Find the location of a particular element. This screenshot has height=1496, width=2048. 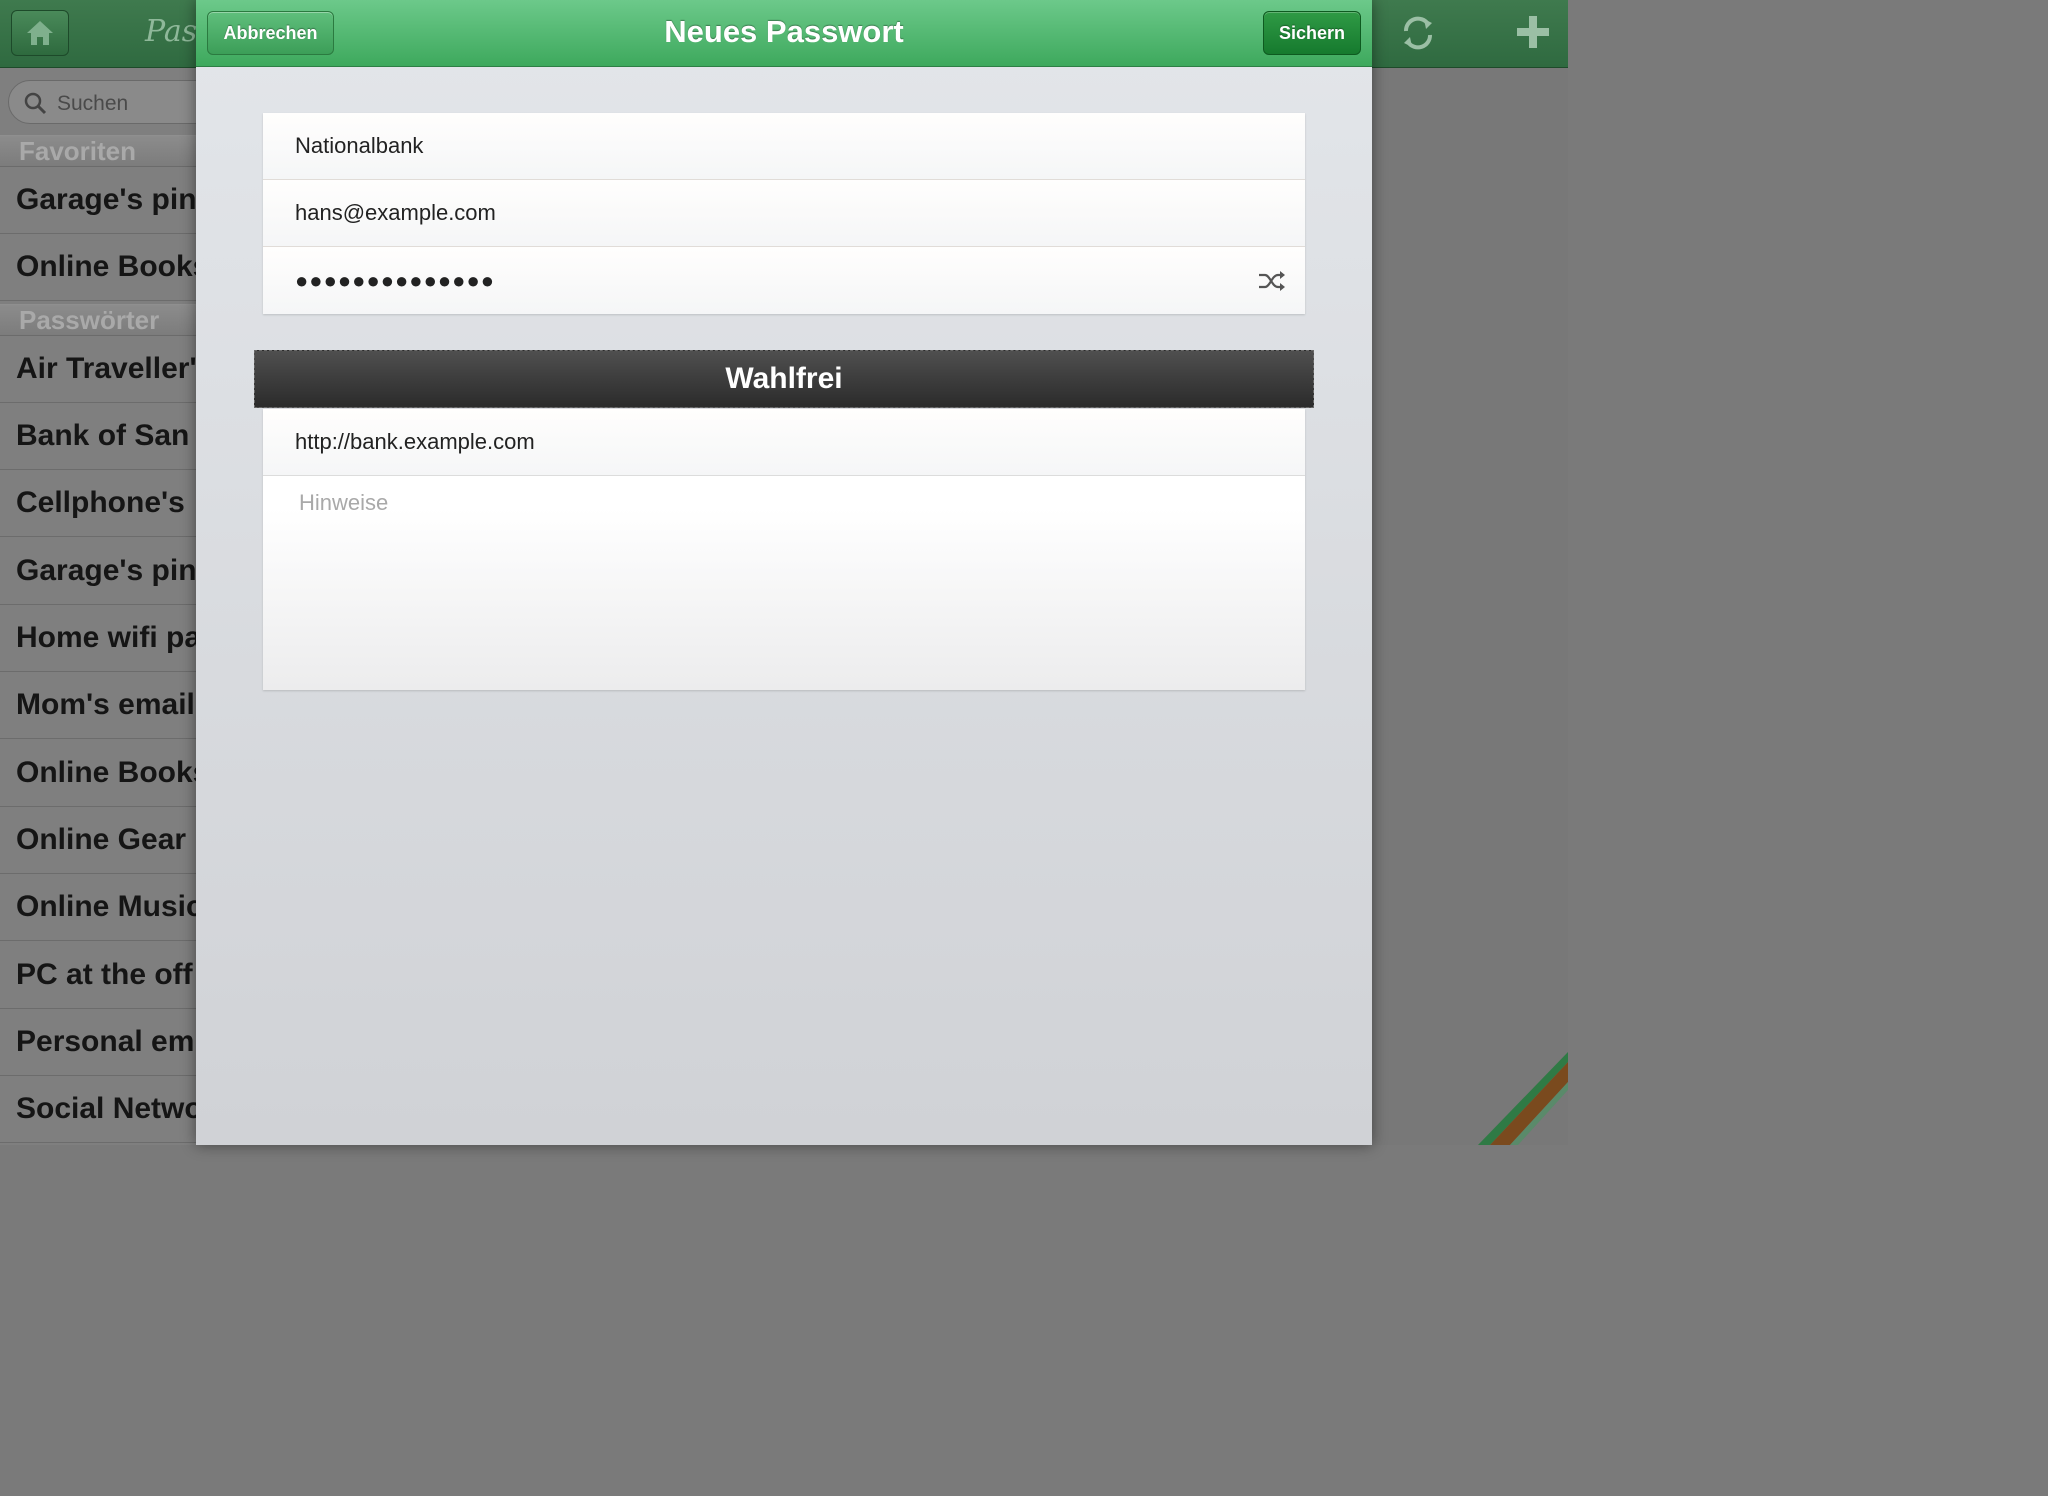

url-row is located at coordinates (784, 442).